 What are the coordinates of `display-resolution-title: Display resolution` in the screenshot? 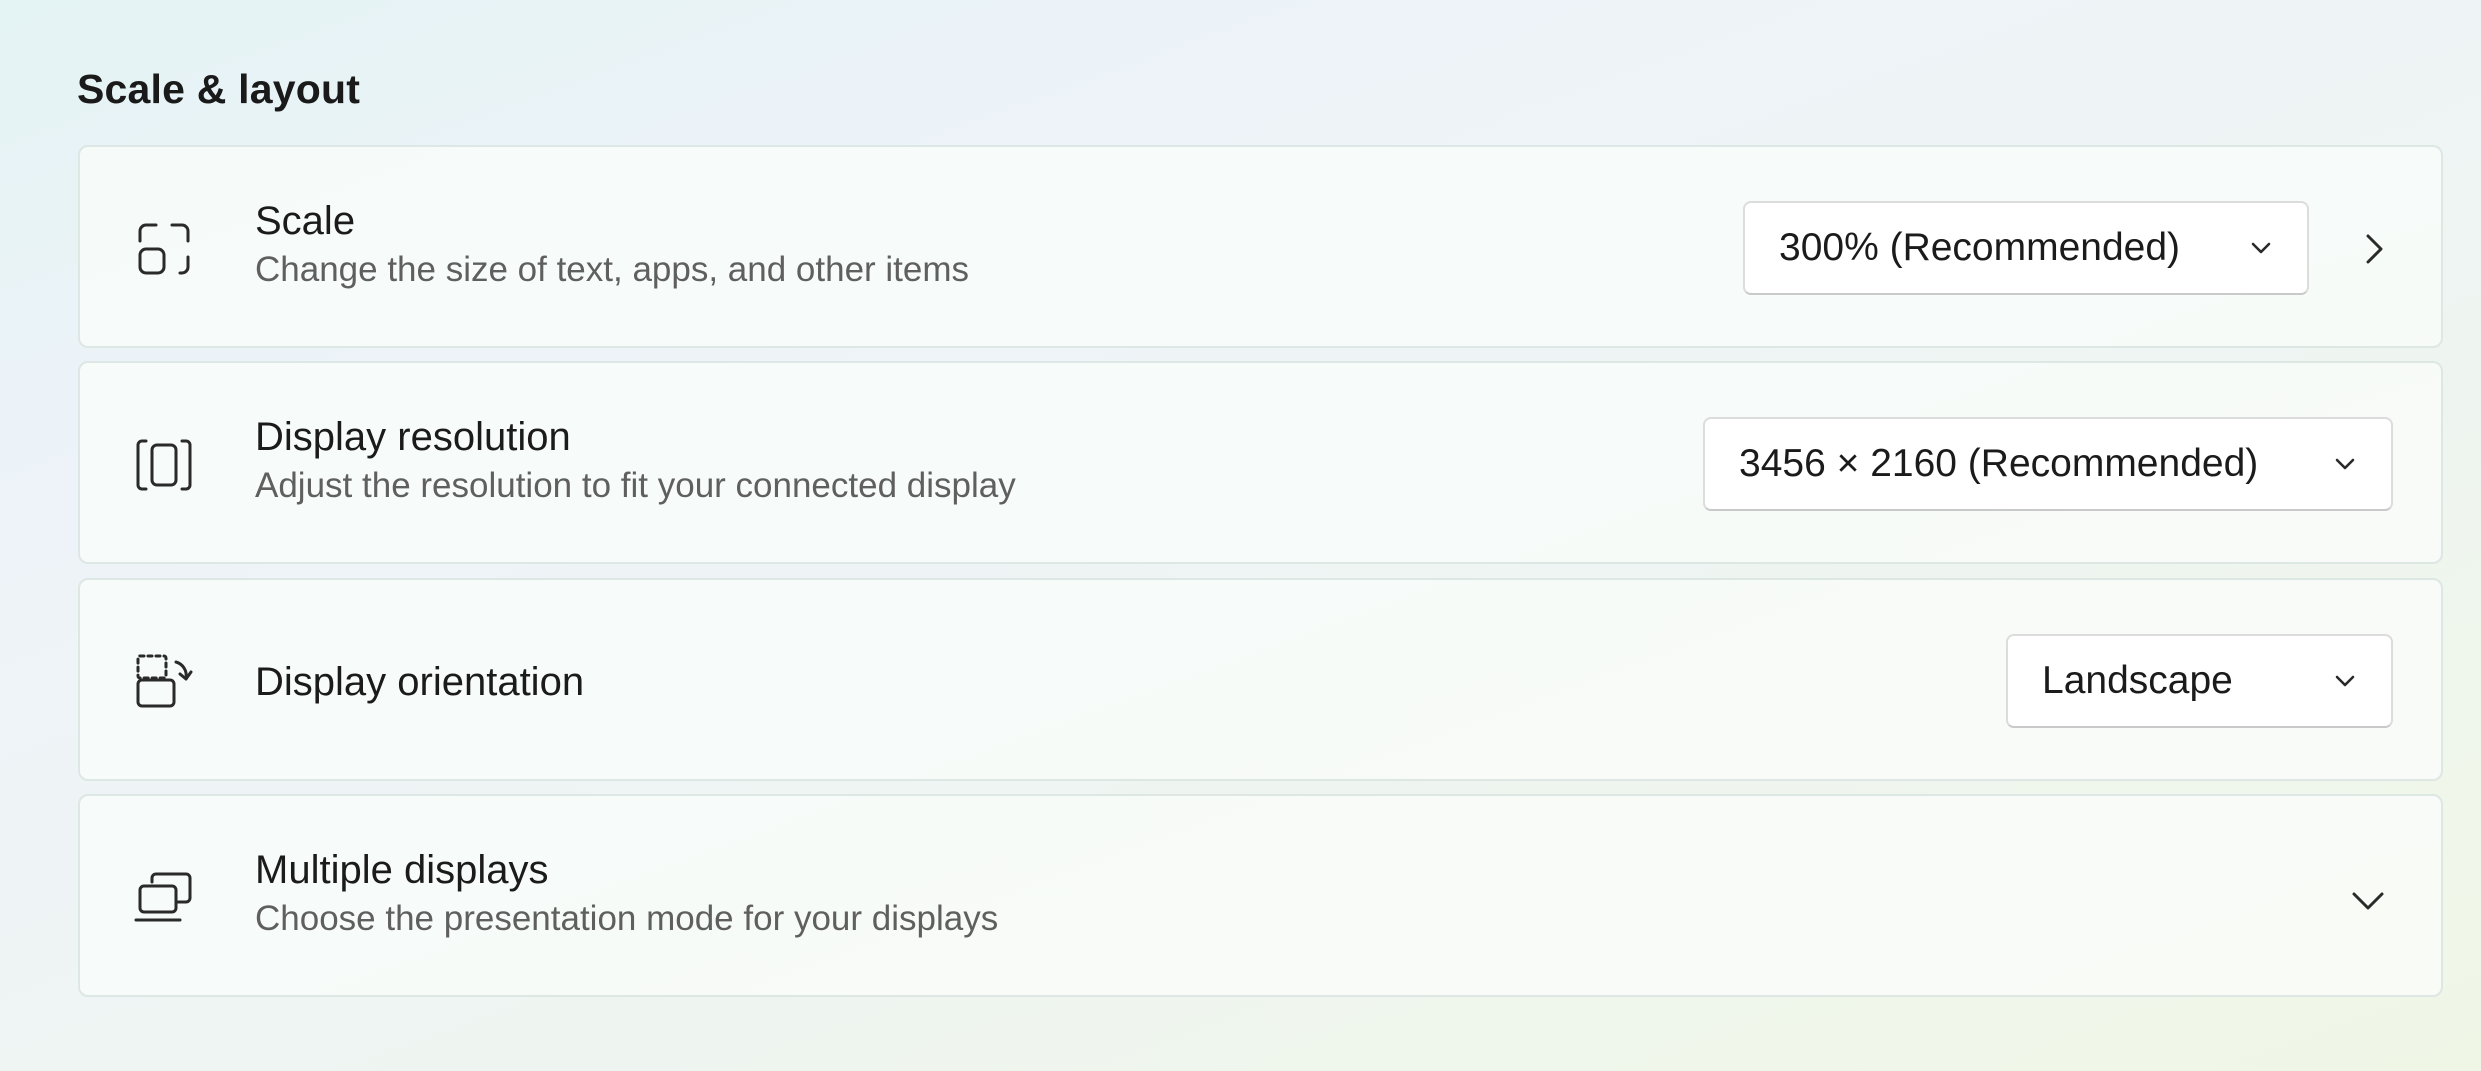 It's located at (413, 437).